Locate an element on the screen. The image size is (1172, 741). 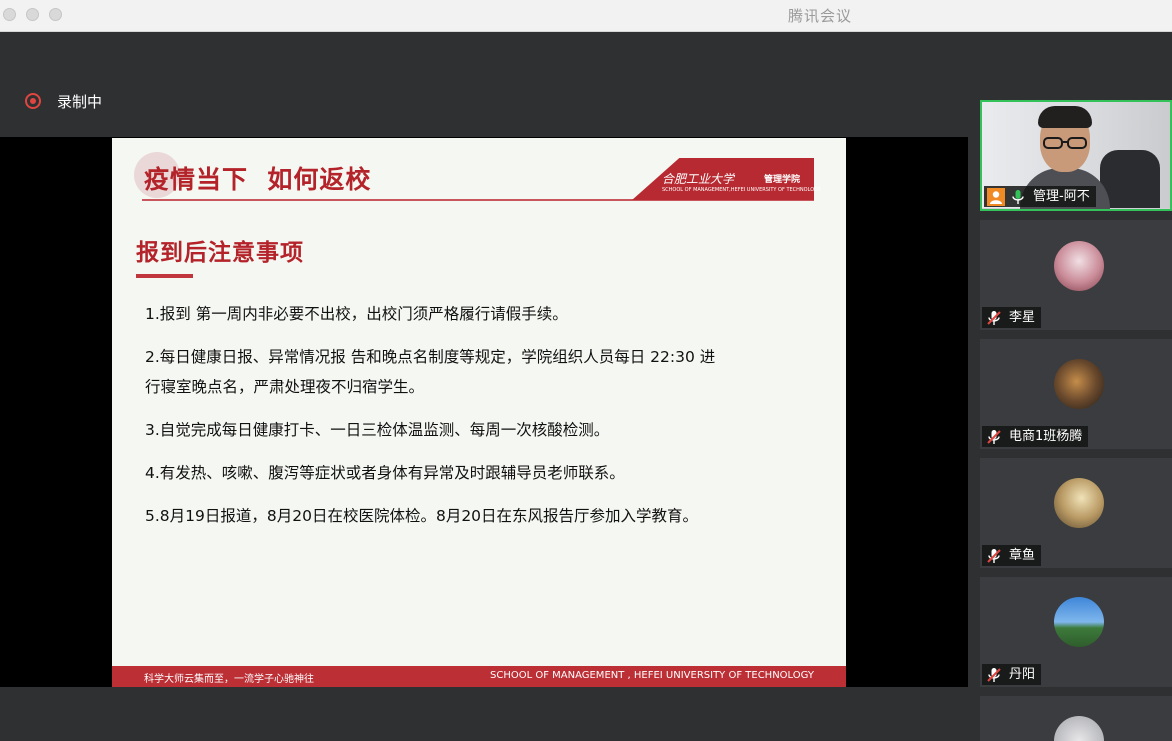
participant-name-tag: 电商1班杨腾 is located at coordinates (1035, 436).